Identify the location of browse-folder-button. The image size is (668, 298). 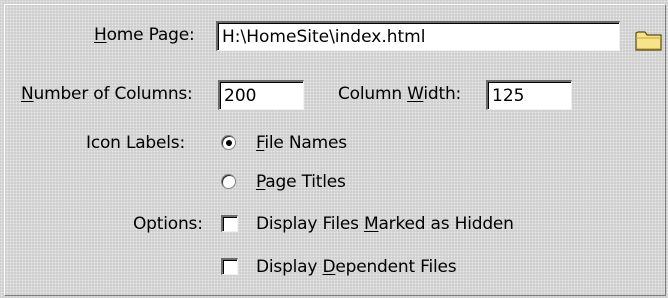
(649, 40).